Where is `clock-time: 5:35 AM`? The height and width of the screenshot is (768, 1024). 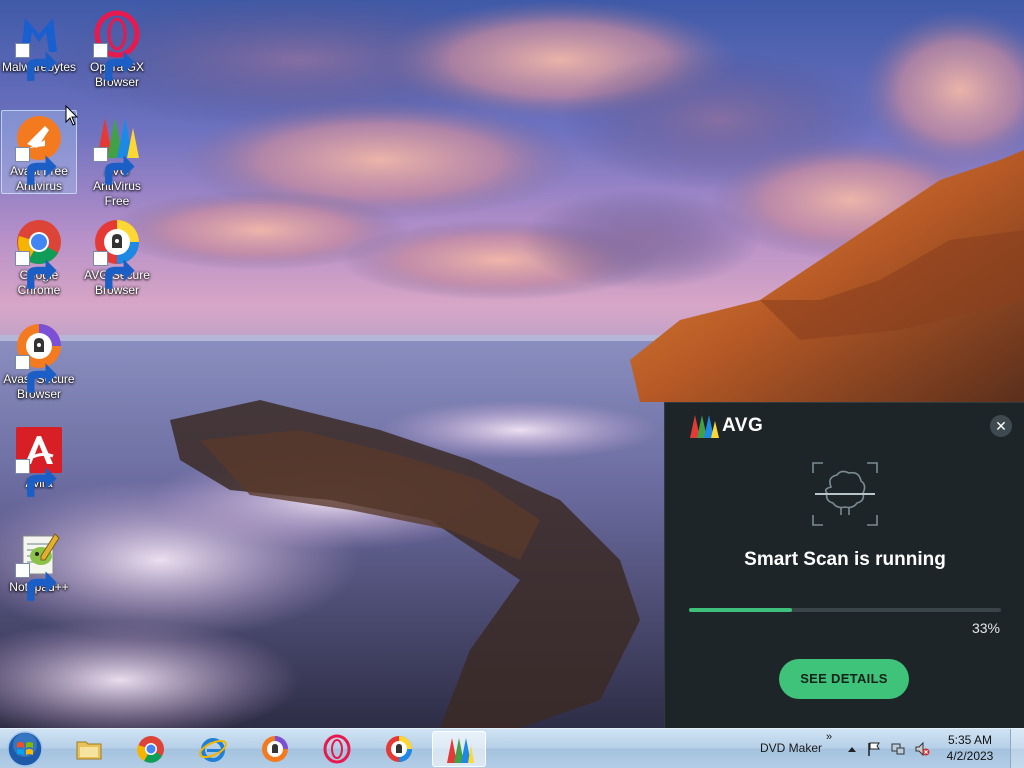
clock-time: 5:35 AM is located at coordinates (970, 740).